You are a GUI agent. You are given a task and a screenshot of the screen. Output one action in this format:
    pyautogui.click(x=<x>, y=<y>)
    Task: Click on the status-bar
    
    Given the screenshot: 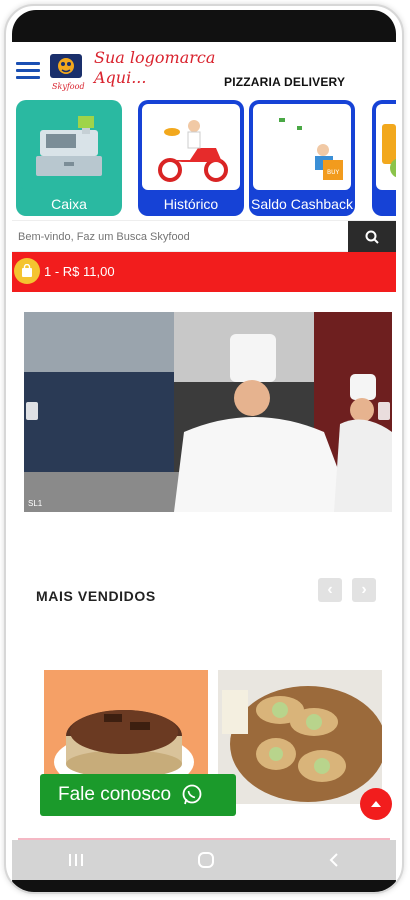 What is the action you would take?
    pyautogui.click(x=204, y=26)
    